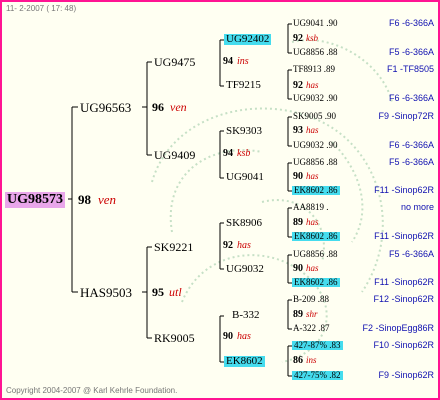 Image resolution: width=440 pixels, height=400 pixels. I want to click on gen4-entry: B-209 .88, so click(311, 299).